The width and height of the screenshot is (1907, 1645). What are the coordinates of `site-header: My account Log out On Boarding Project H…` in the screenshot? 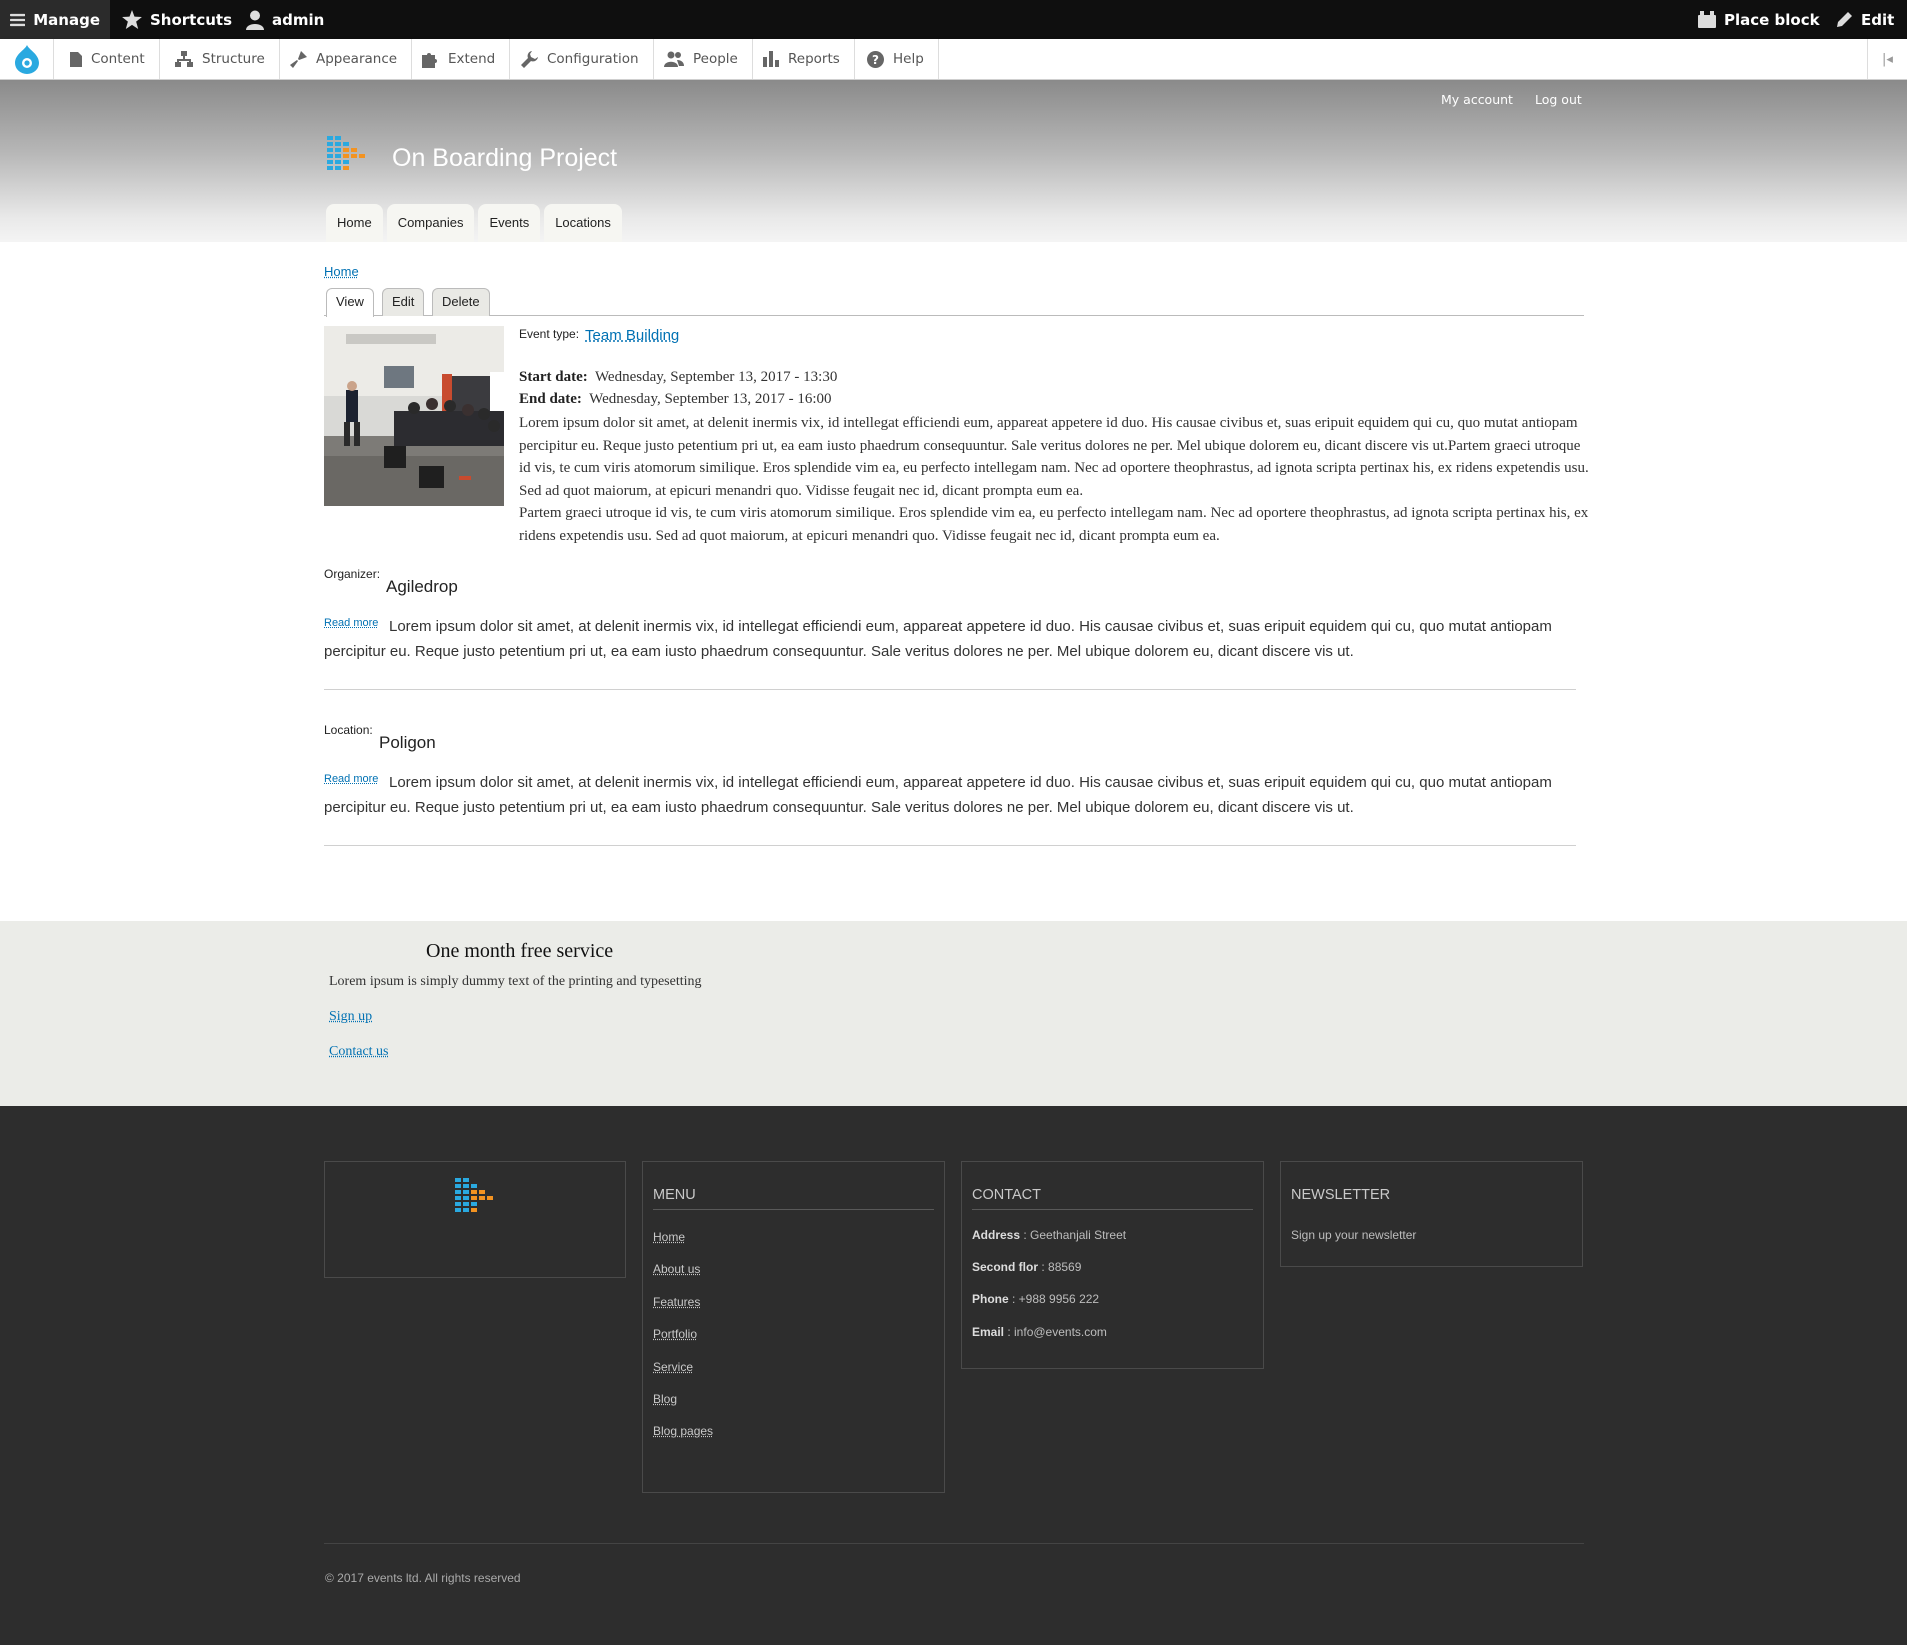 It's located at (953, 161).